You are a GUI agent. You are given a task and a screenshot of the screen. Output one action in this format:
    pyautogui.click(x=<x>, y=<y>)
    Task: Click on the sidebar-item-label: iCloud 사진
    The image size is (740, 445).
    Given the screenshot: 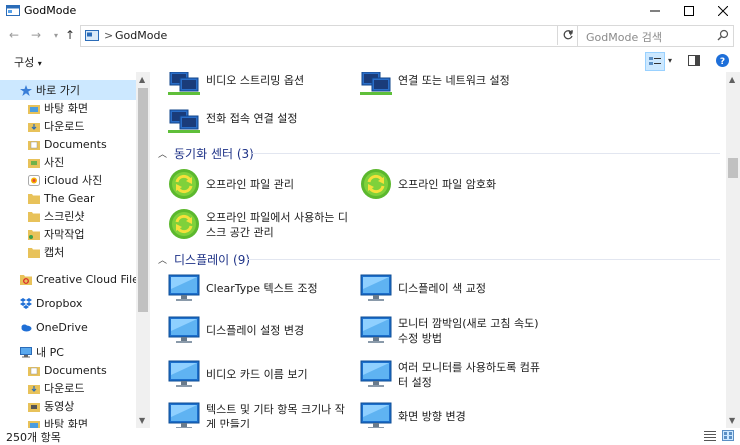 What is the action you would take?
    pyautogui.click(x=73, y=180)
    